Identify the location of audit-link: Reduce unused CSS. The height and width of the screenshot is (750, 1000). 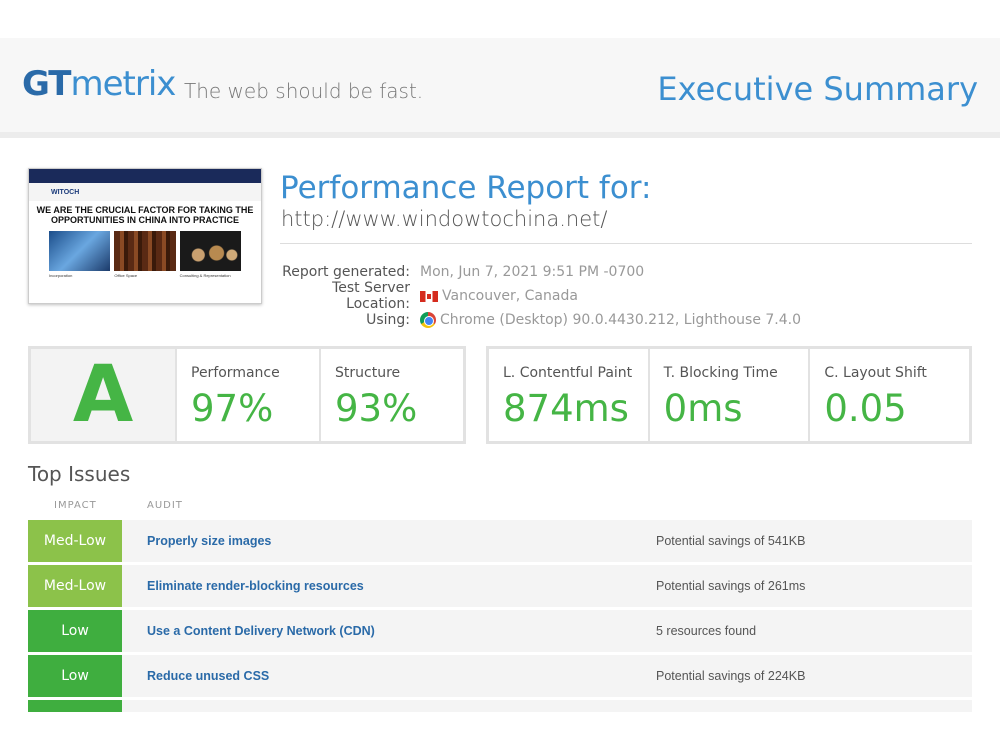
(208, 676).